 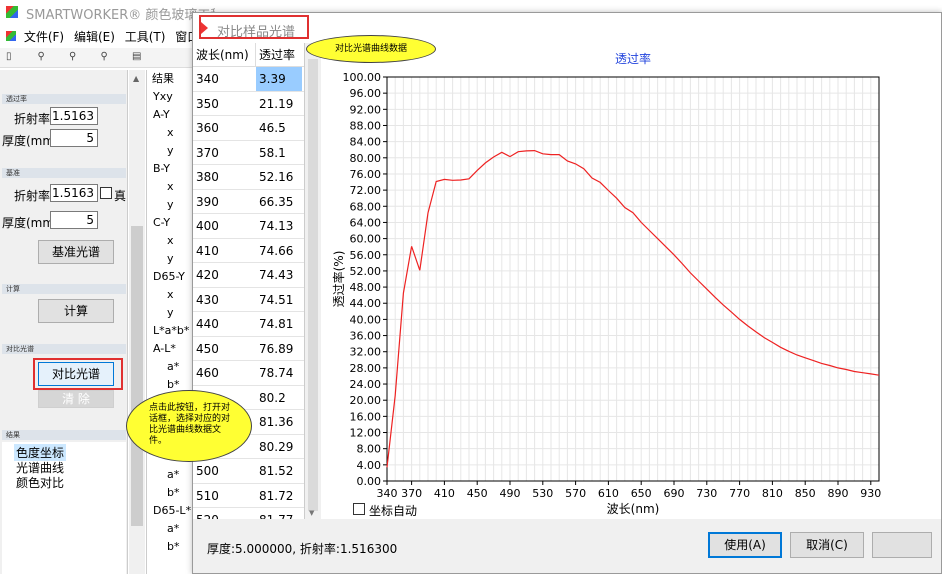 What do you see at coordinates (40, 482) in the screenshot?
I see `result-item-color-compare: 颜色对比` at bounding box center [40, 482].